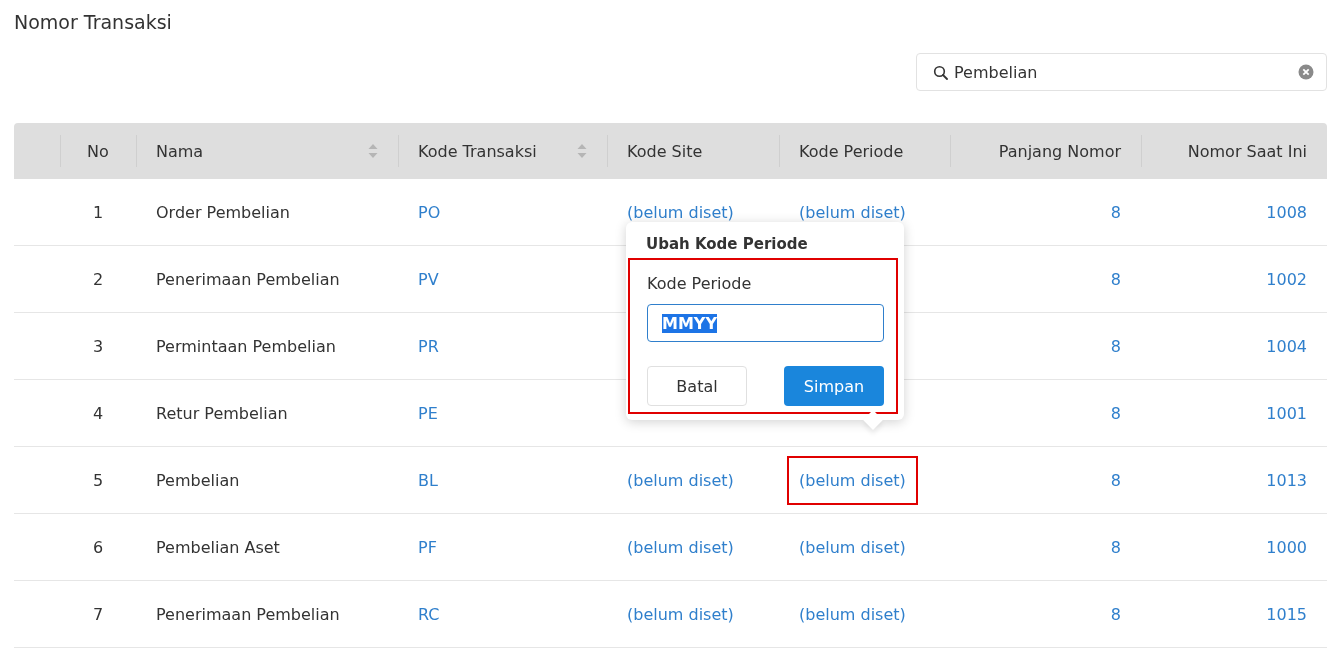  I want to click on table-cell: Order Pembelian, so click(223, 212).